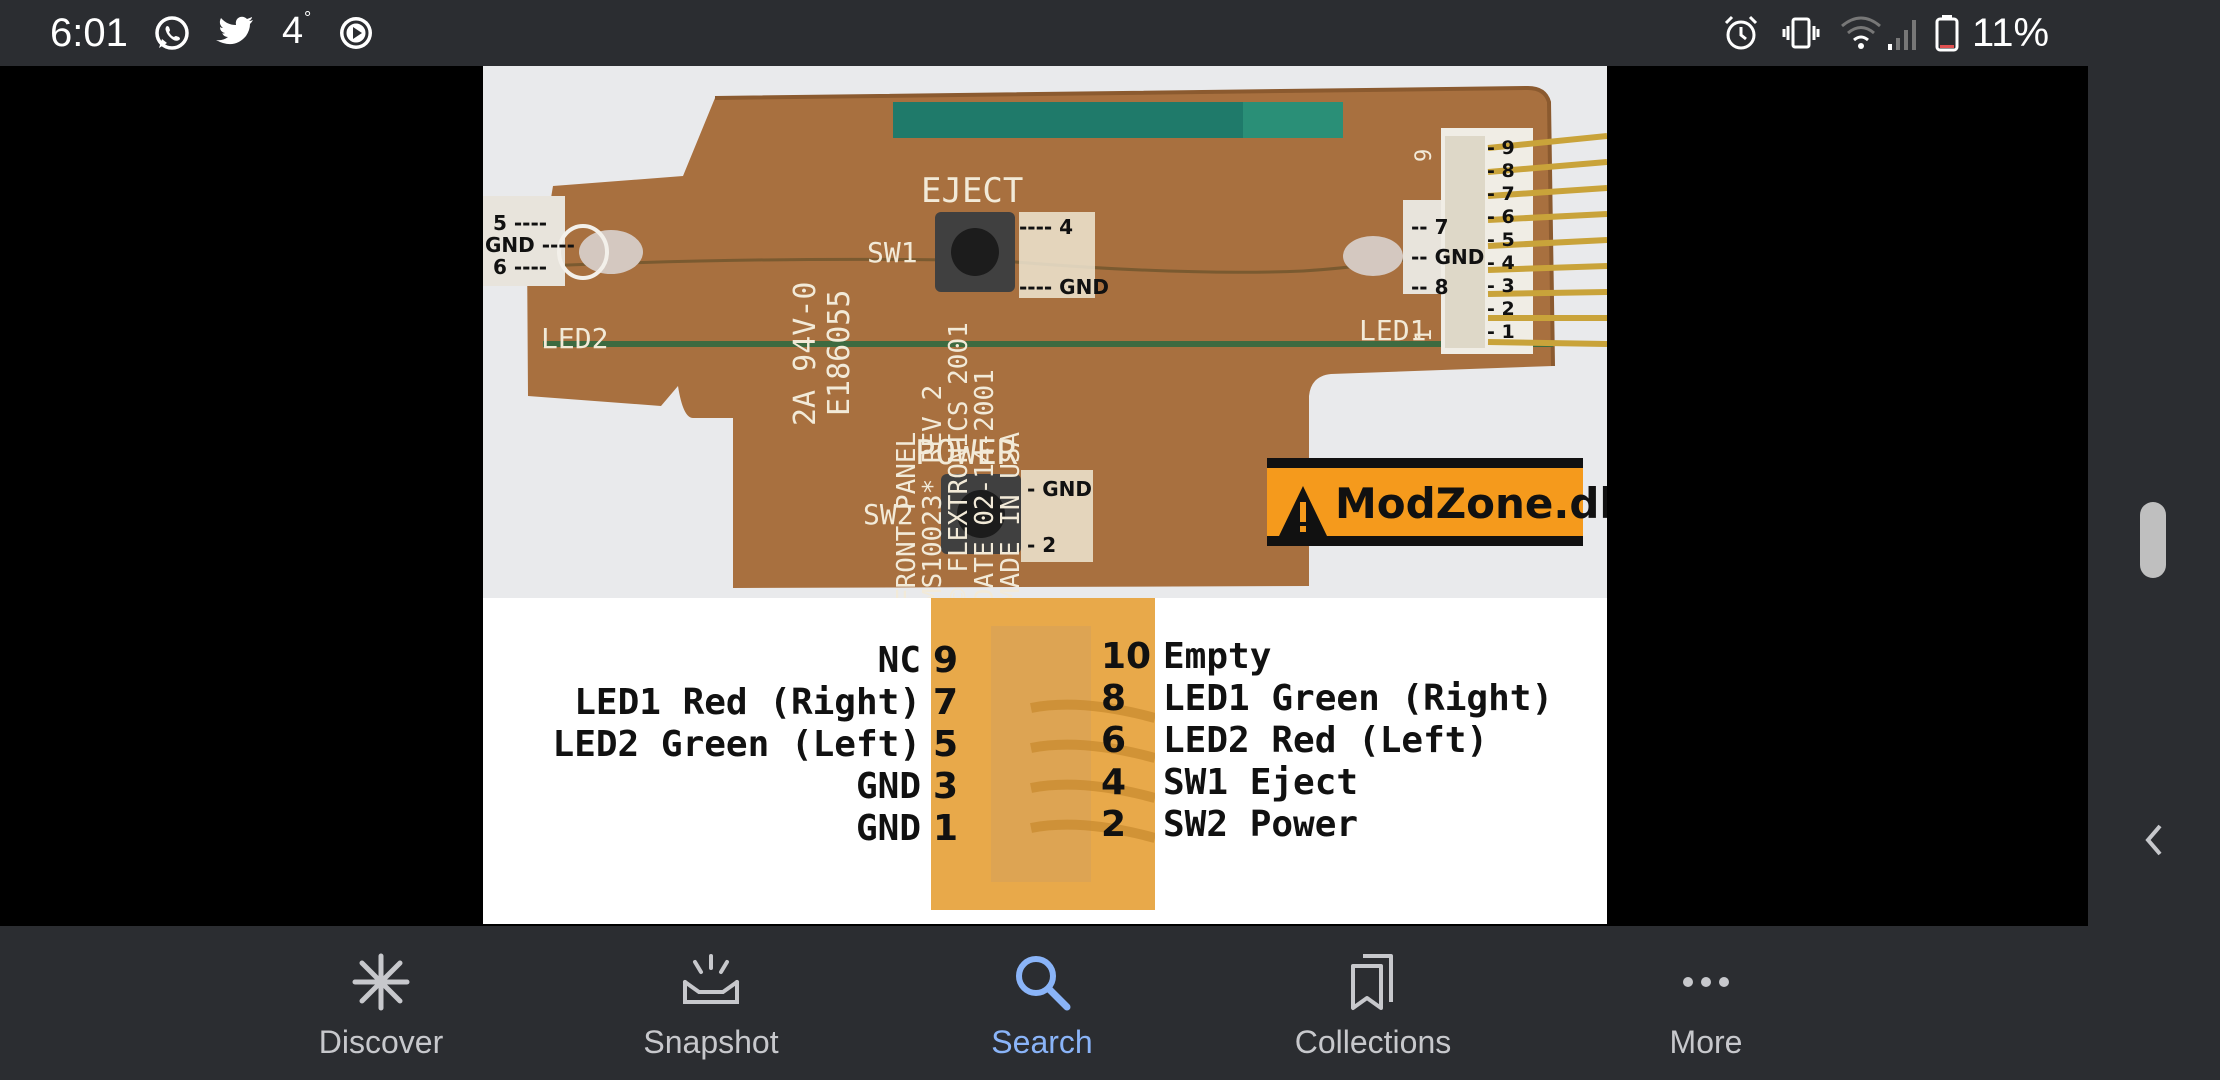 The image size is (2220, 1080). What do you see at coordinates (2153, 540) in the screenshot?
I see `scrollbar-thumb` at bounding box center [2153, 540].